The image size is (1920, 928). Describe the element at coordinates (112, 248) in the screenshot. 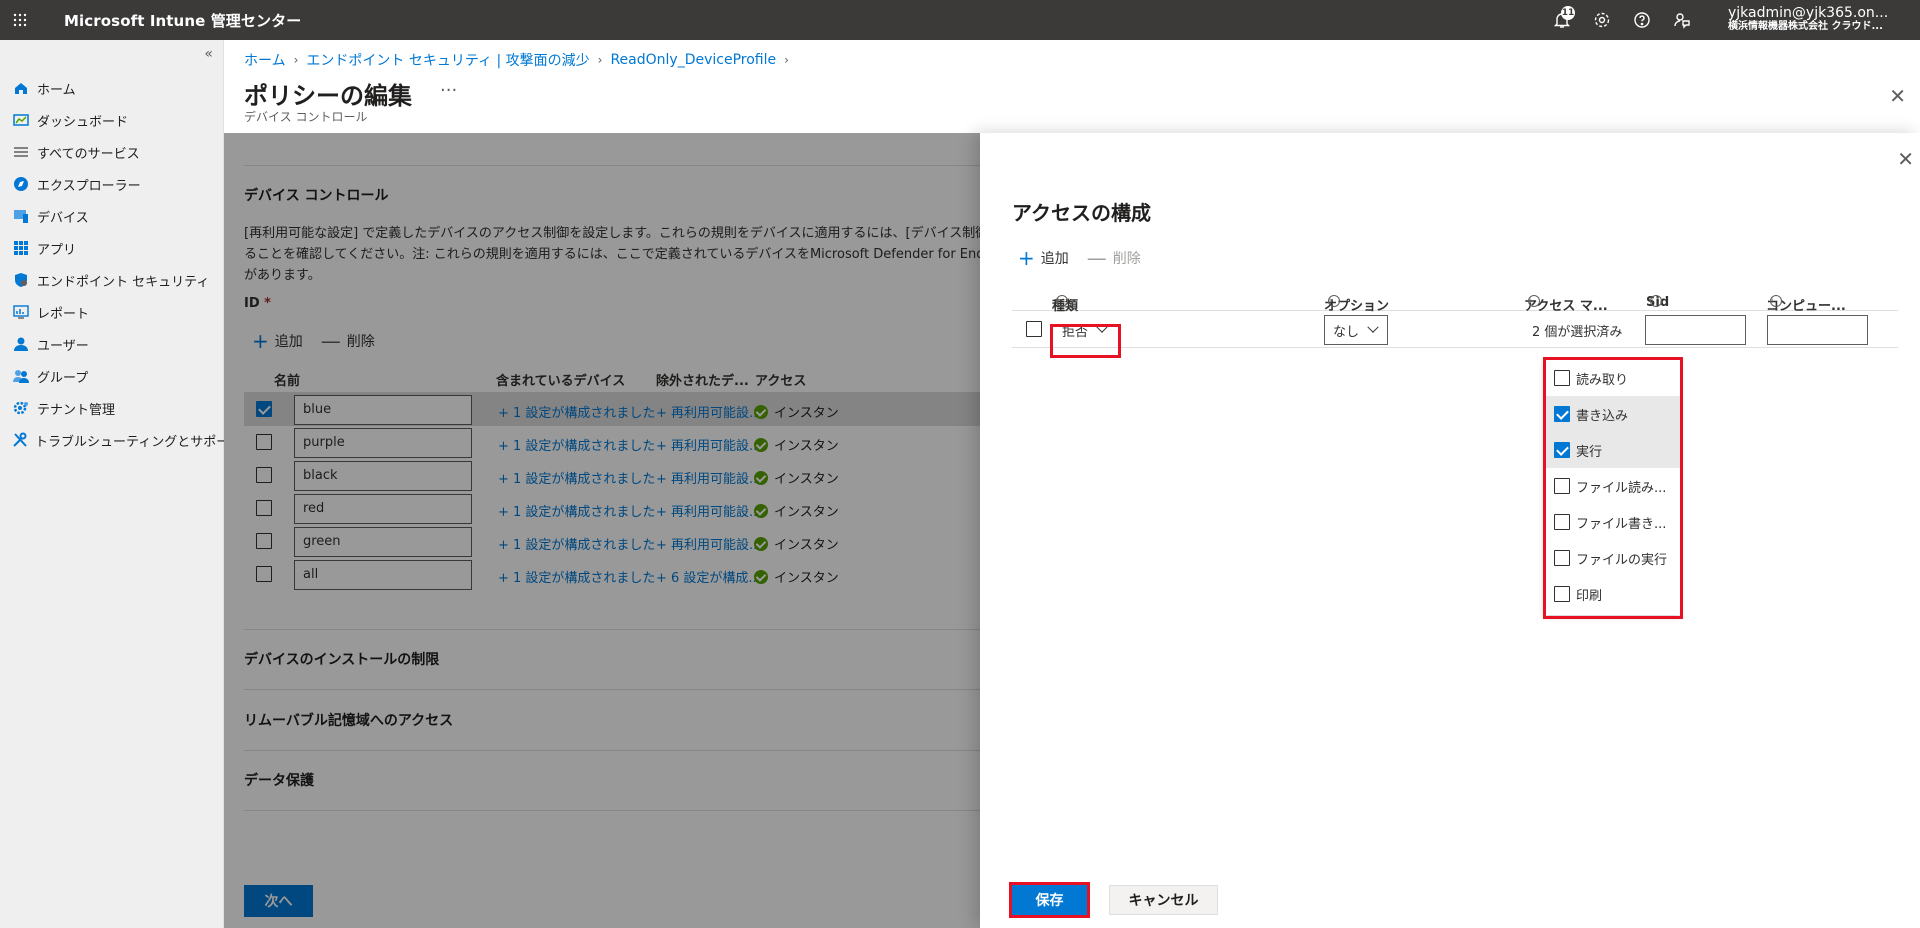

I see `sidebar-item-apps: アプリ` at that location.